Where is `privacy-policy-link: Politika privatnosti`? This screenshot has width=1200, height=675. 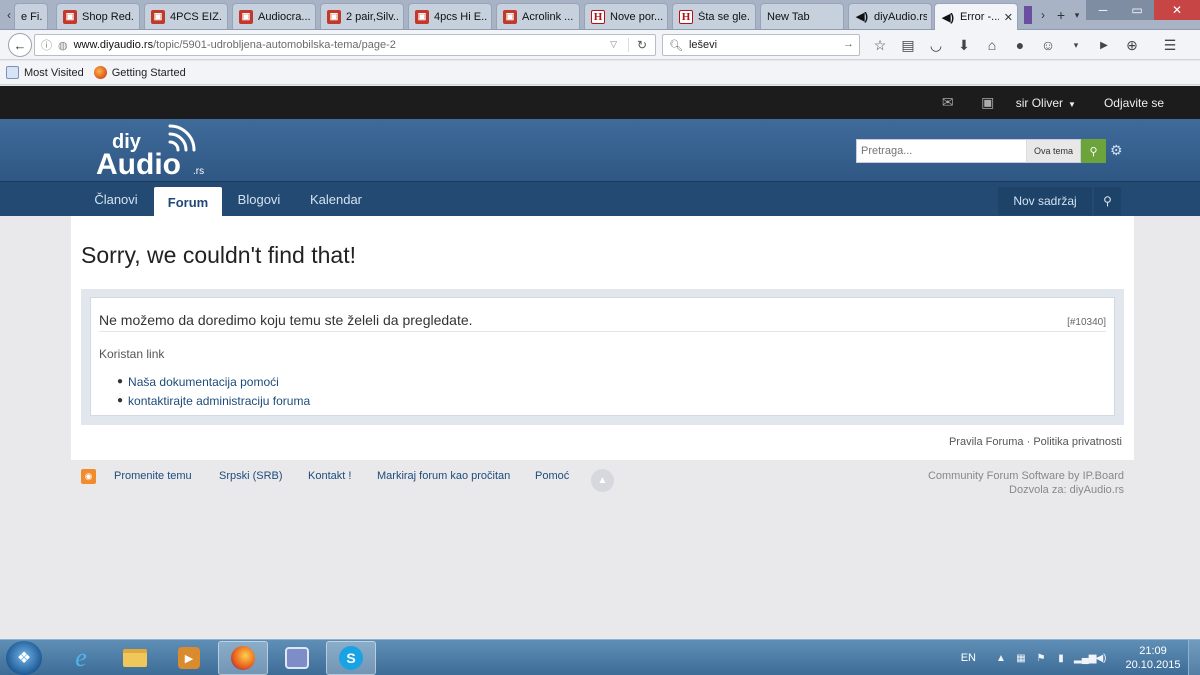 privacy-policy-link: Politika privatnosti is located at coordinates (1077, 442).